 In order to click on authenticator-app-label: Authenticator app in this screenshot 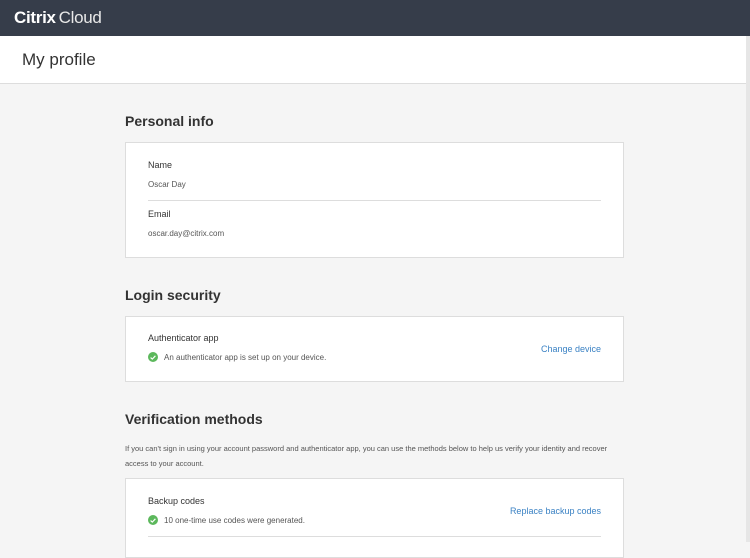, I will do `click(183, 338)`.